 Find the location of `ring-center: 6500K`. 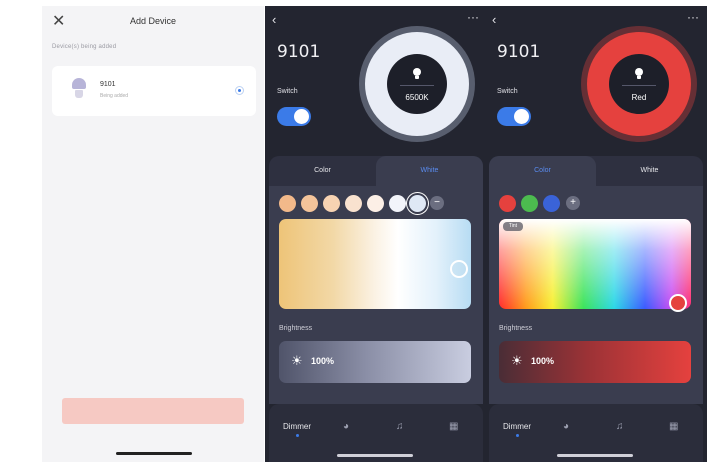

ring-center: 6500K is located at coordinates (417, 84).